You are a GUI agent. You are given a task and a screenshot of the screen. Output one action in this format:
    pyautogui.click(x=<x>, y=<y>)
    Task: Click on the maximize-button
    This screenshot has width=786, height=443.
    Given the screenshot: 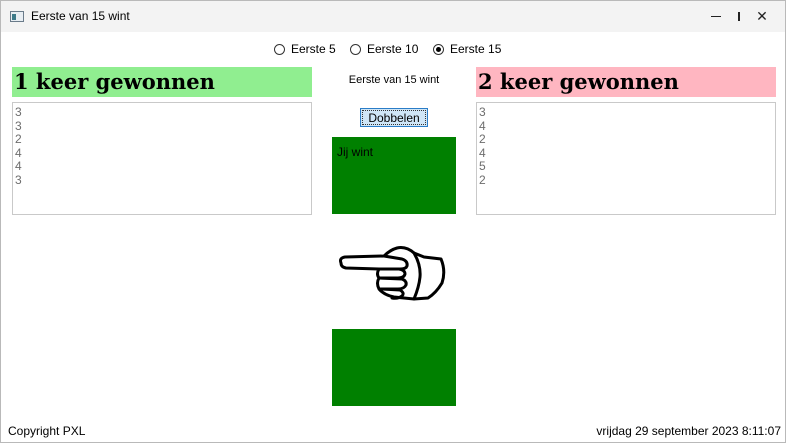 What is the action you would take?
    pyautogui.click(x=716, y=16)
    